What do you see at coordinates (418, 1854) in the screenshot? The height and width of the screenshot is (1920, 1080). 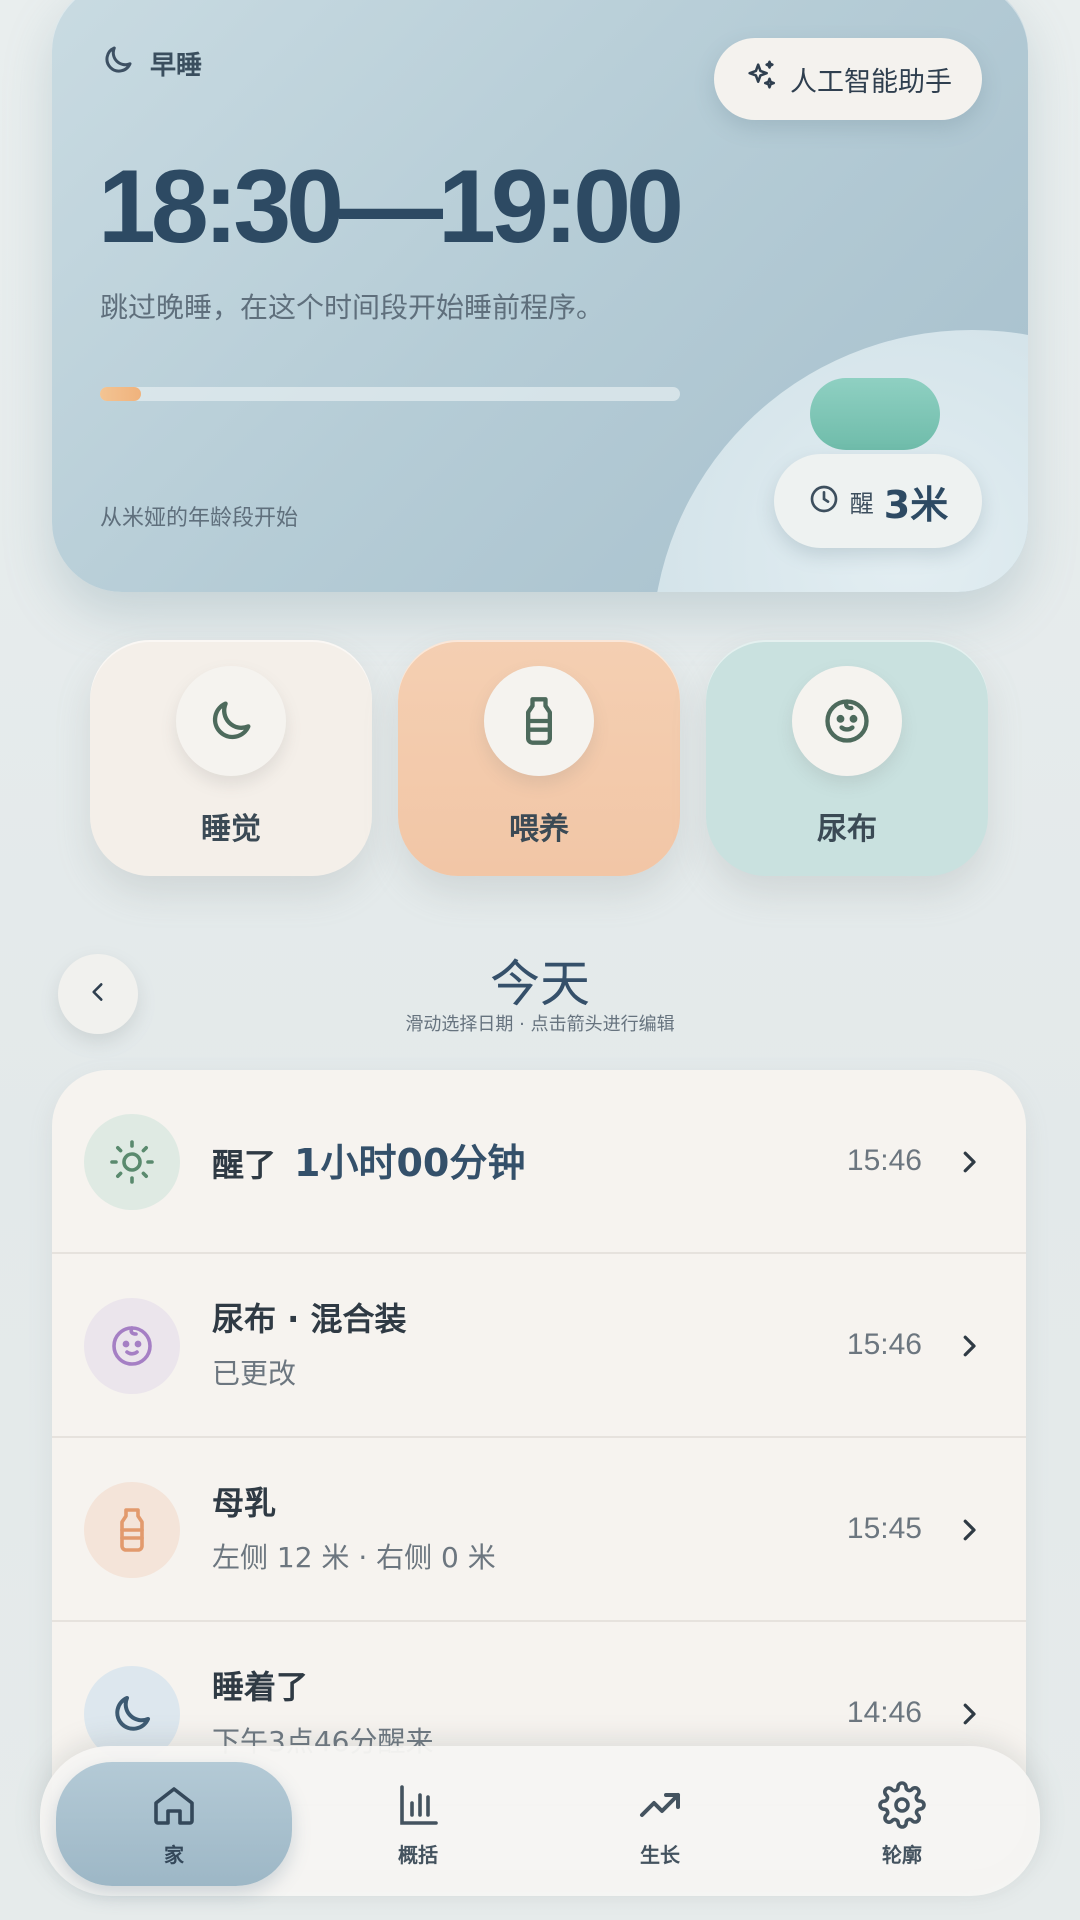 I see `nav-label: 概括` at bounding box center [418, 1854].